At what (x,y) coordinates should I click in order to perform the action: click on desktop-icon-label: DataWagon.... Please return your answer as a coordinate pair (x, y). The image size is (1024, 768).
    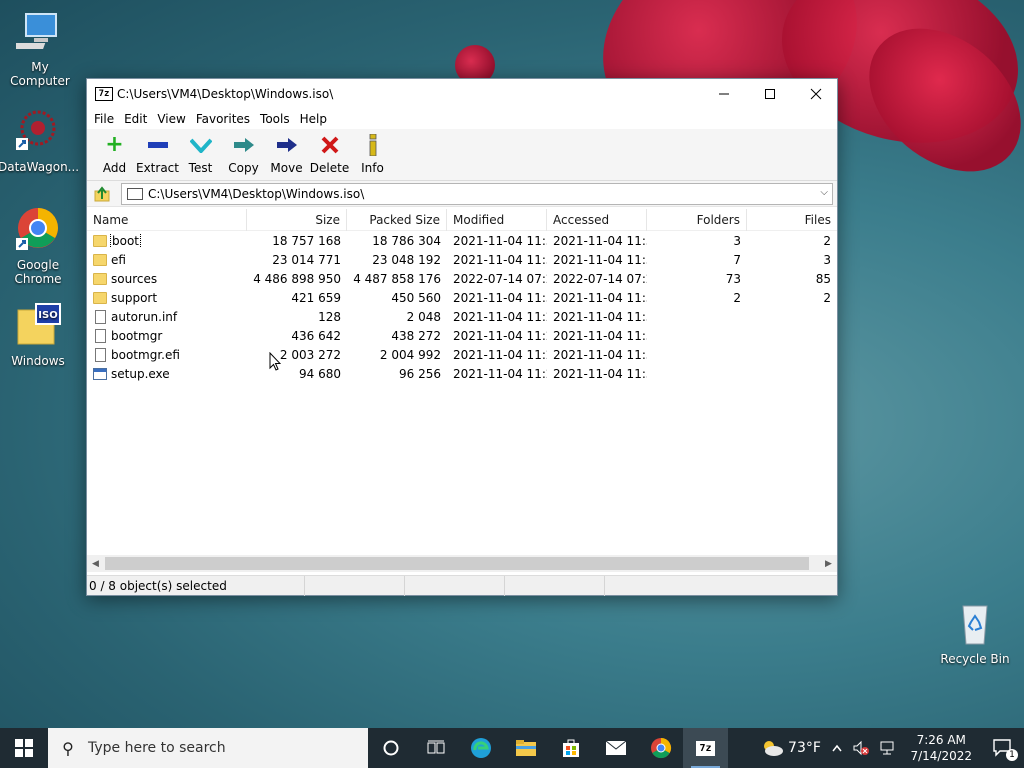
    Looking at the image, I should click on (40, 167).